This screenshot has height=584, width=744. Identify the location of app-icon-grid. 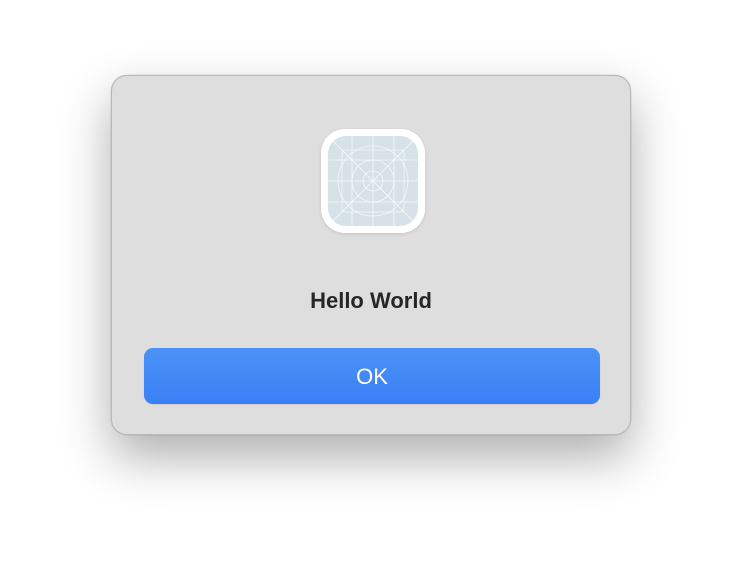
(373, 181).